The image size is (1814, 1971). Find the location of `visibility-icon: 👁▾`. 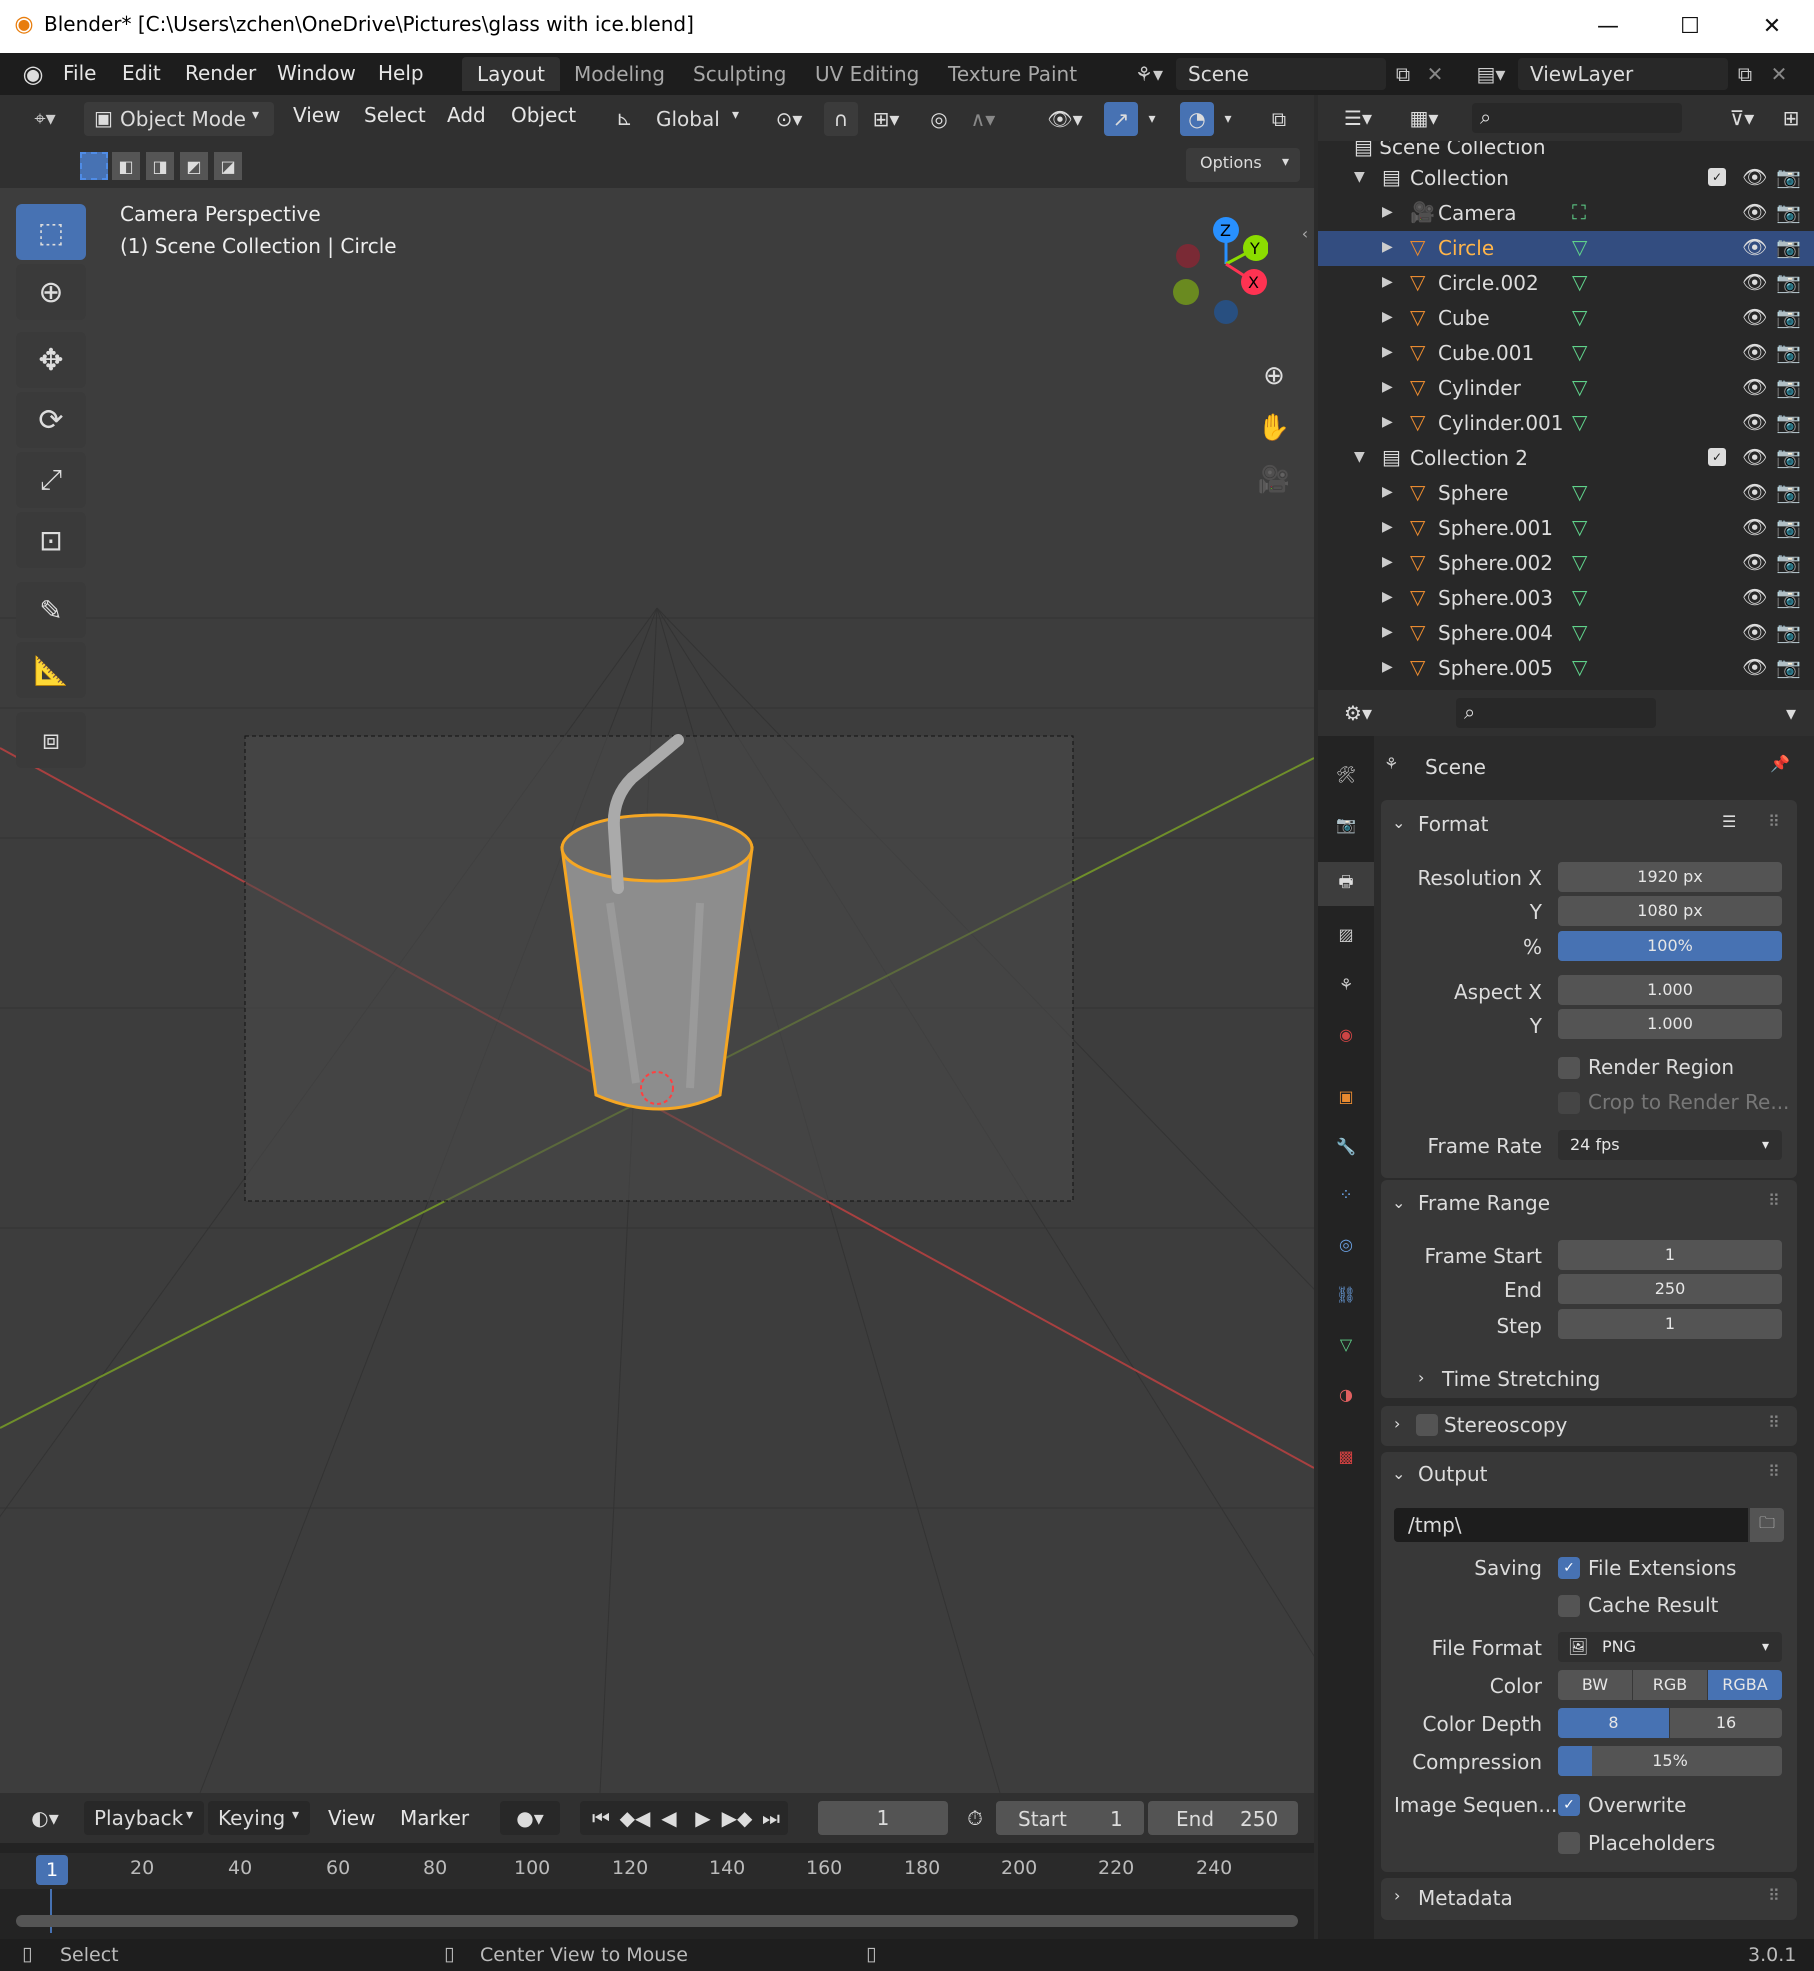

visibility-icon: 👁▾ is located at coordinates (1065, 119).